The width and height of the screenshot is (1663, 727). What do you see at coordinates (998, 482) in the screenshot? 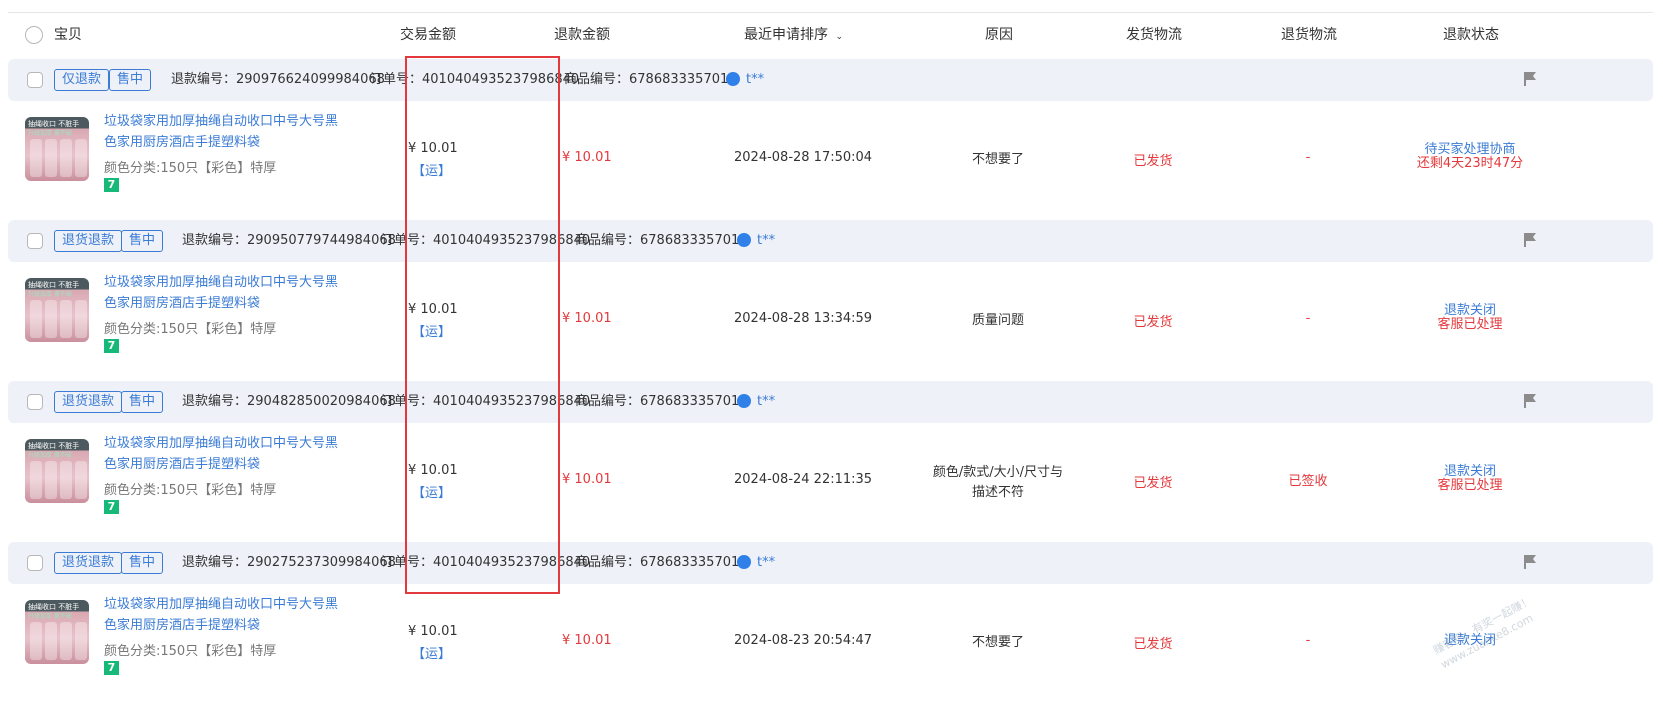
I see `refund-reason: 颜色/款式/大小/尺寸与描述不符` at bounding box center [998, 482].